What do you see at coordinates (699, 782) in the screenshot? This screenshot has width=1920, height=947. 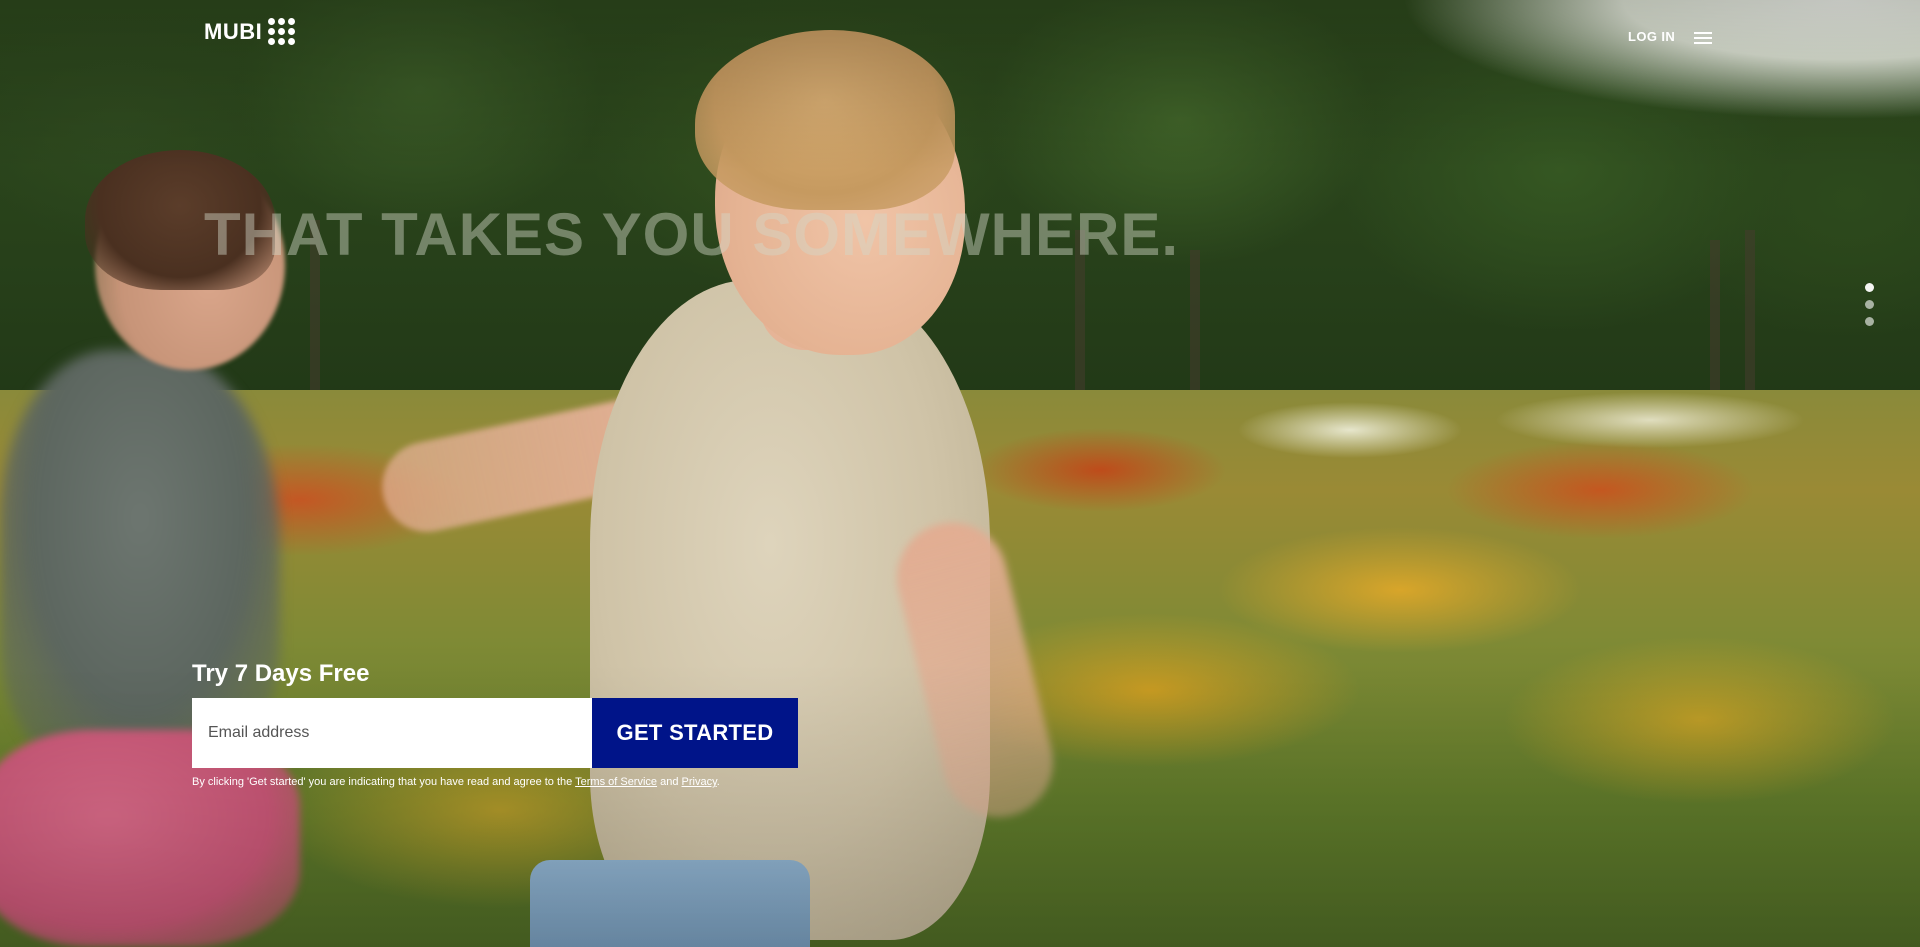 I see `privacy-link: Privacy` at bounding box center [699, 782].